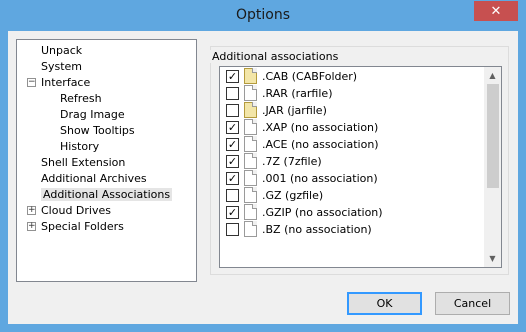 Image resolution: width=526 pixels, height=332 pixels. What do you see at coordinates (292, 161) in the screenshot?
I see `association-label: .7Z (7zfile)` at bounding box center [292, 161].